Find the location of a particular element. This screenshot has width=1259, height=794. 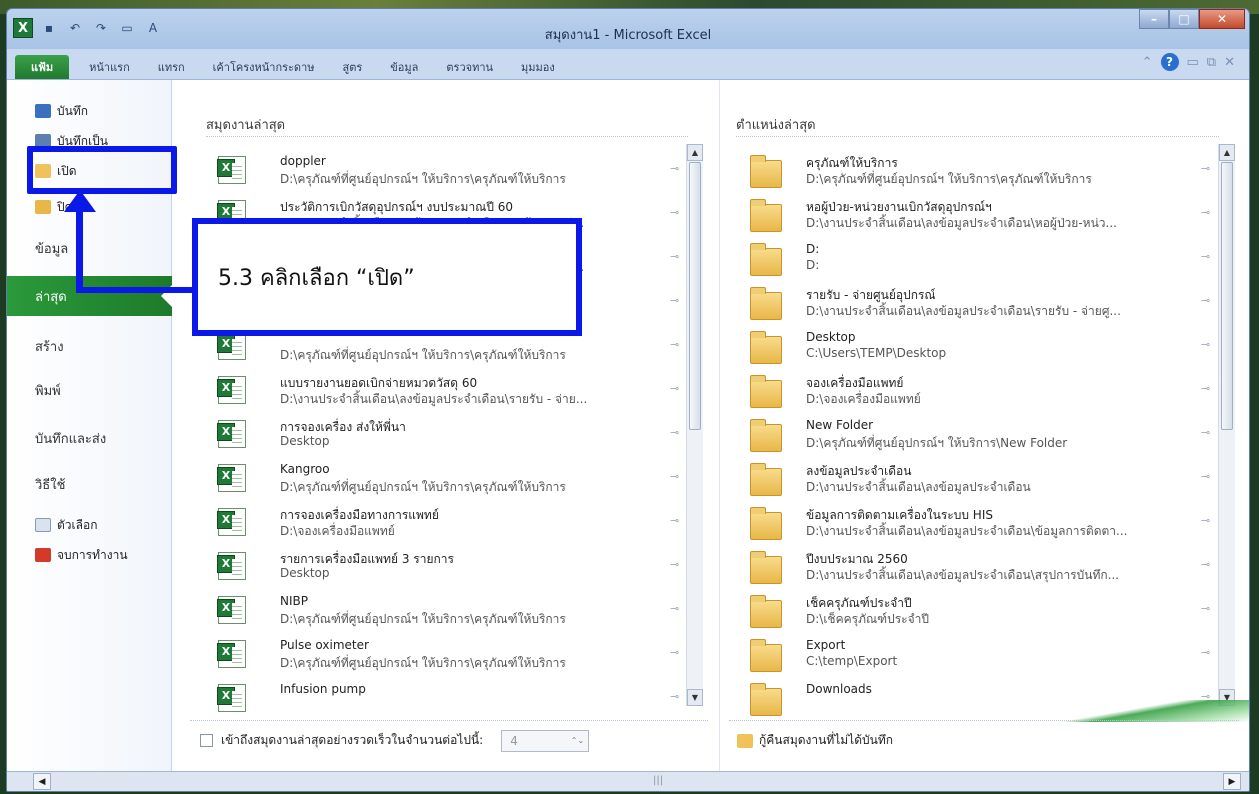

scroll-left-icon: ◀ is located at coordinates (42, 781).